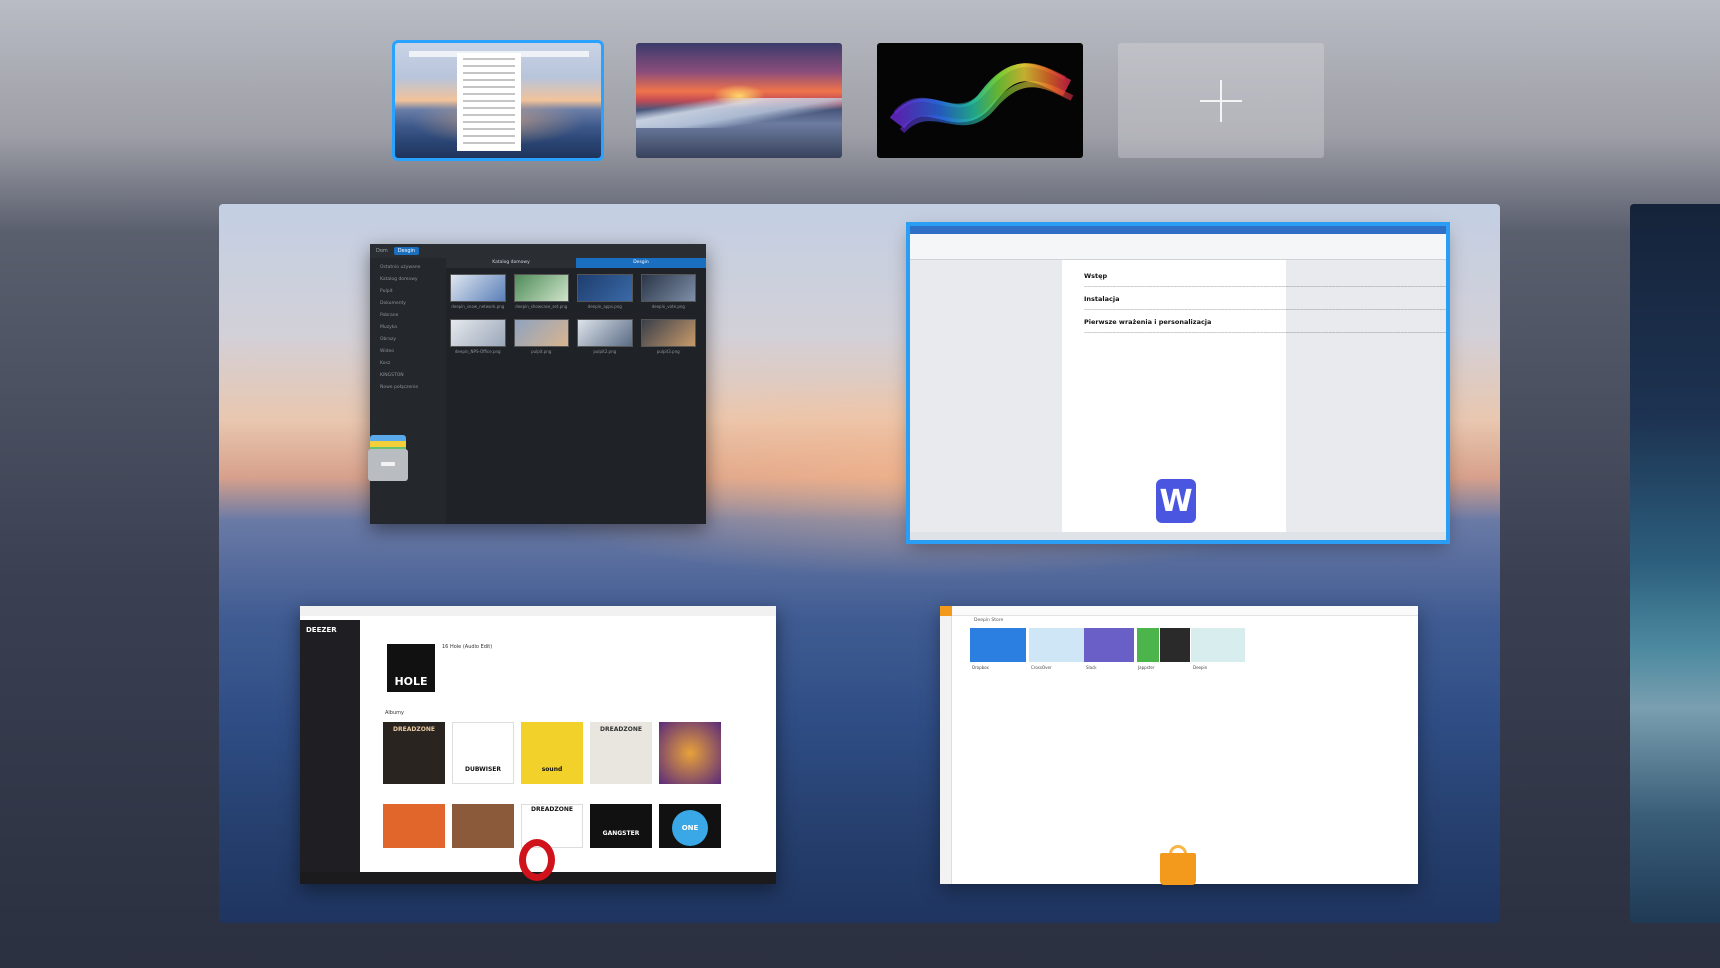 The width and height of the screenshot is (1720, 968). Describe the element at coordinates (382, 251) in the screenshot. I see `breadcrumb-home: Dom` at that location.